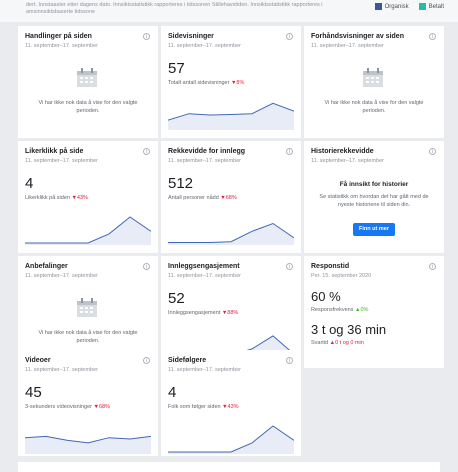  I want to click on card-title: Likerklikk på side, so click(54, 151).